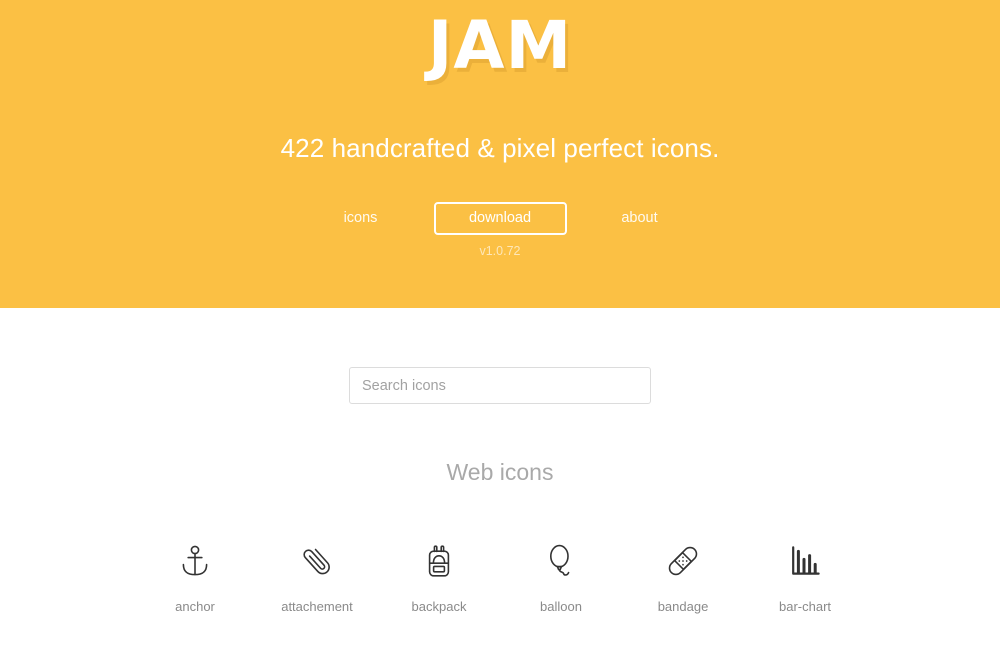  What do you see at coordinates (561, 561) in the screenshot?
I see `balloon-icon` at bounding box center [561, 561].